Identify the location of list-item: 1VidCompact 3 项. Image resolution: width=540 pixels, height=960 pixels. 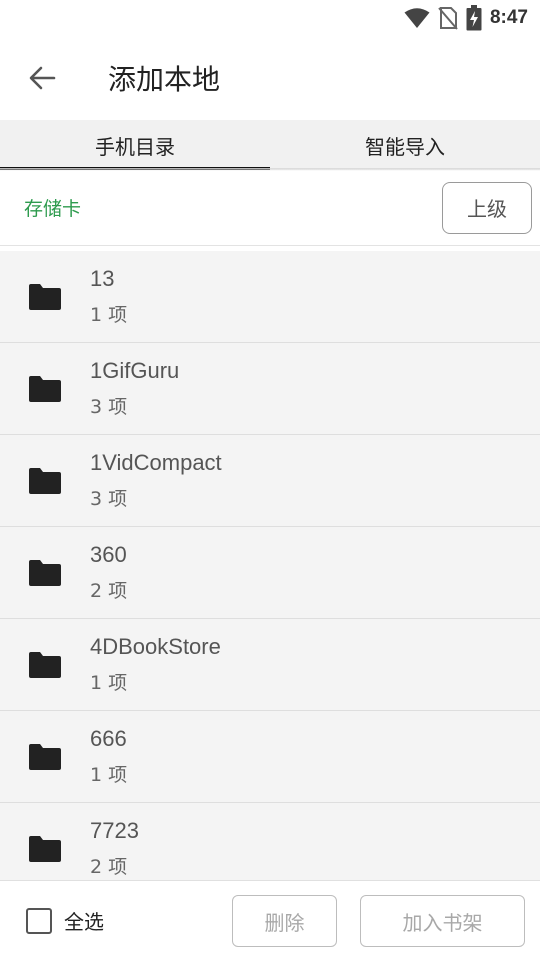
(270, 481).